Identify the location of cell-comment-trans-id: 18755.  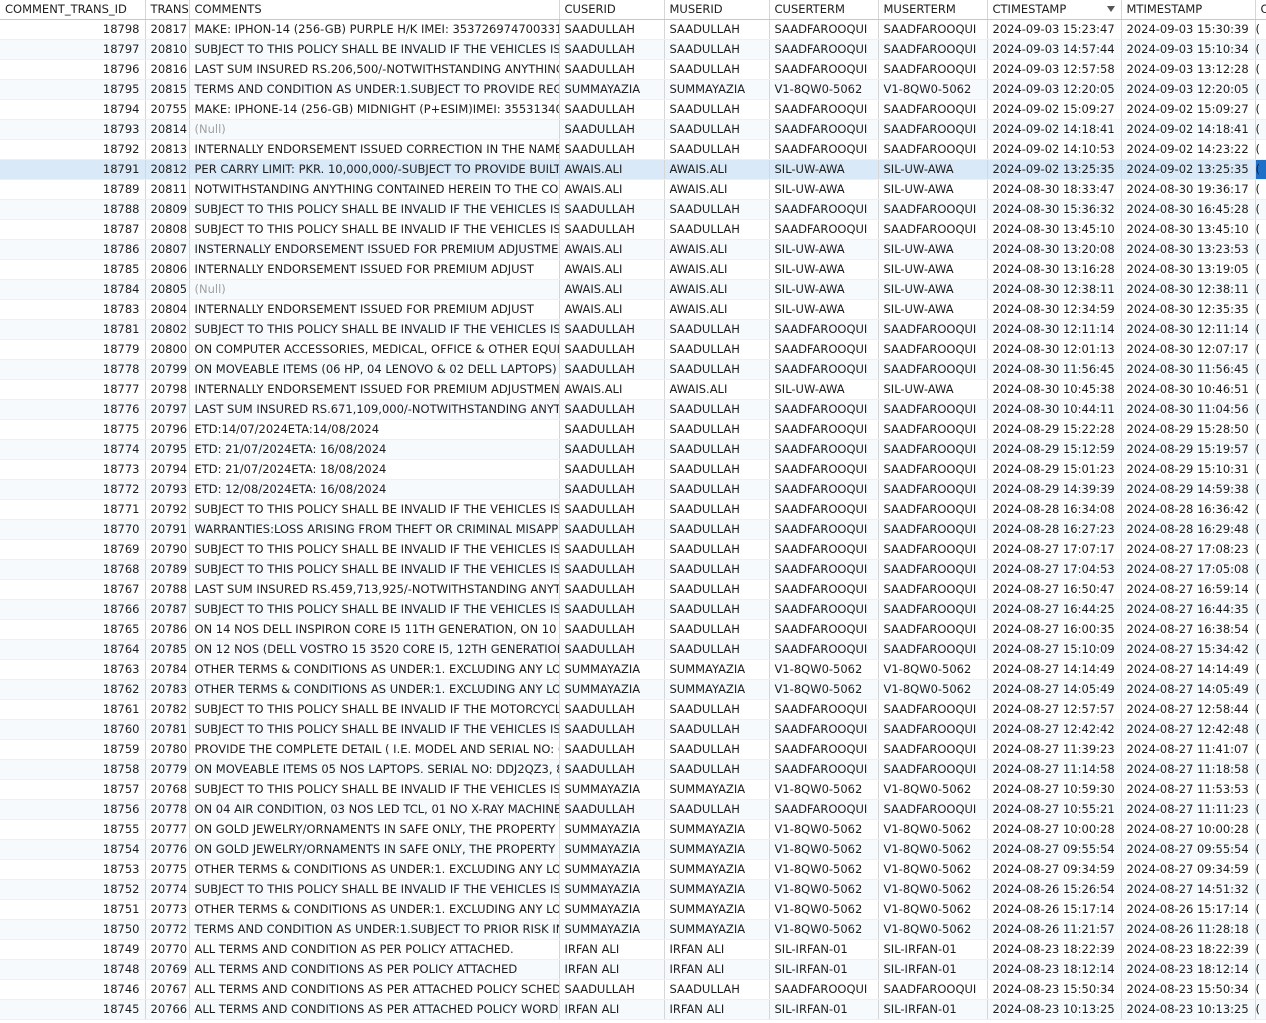
(73, 829).